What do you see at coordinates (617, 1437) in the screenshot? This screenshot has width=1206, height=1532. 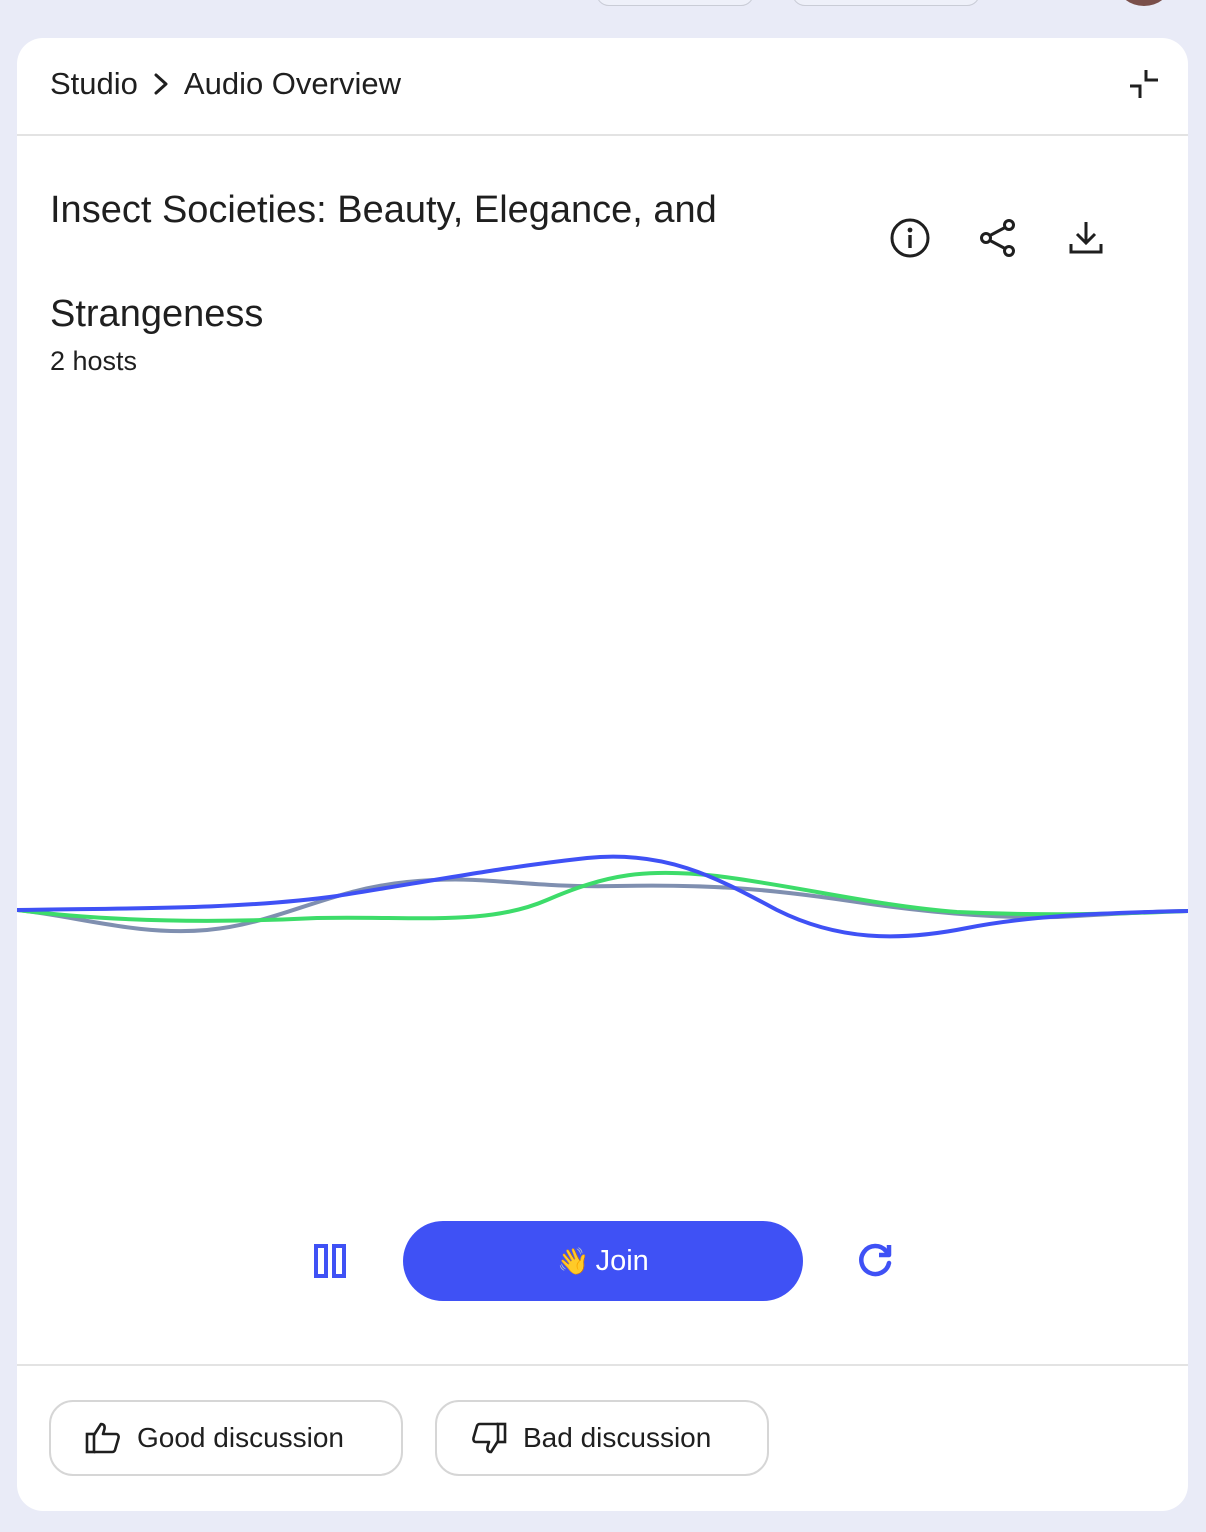 I see `bad-discussion-label: Bad discussion` at bounding box center [617, 1437].